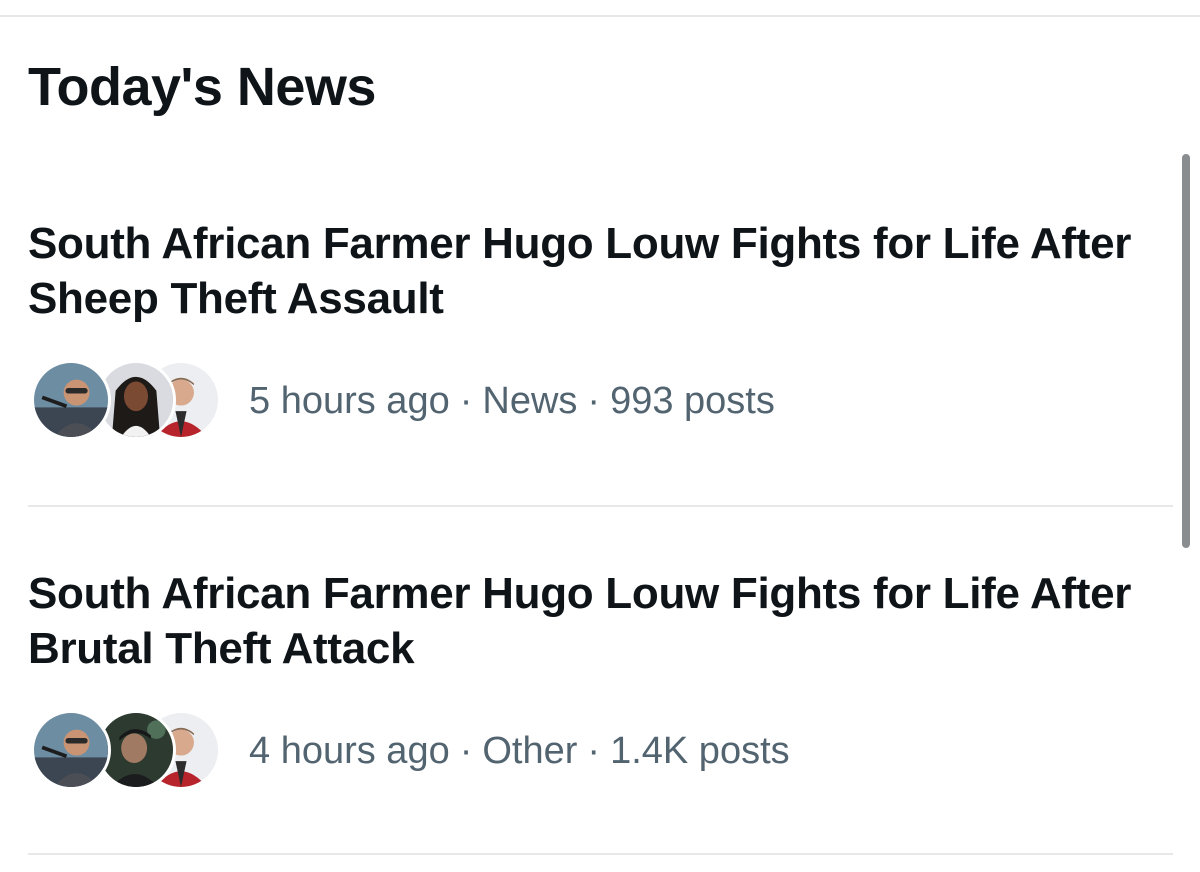  I want to click on news-post-count: 993 posts, so click(692, 400).